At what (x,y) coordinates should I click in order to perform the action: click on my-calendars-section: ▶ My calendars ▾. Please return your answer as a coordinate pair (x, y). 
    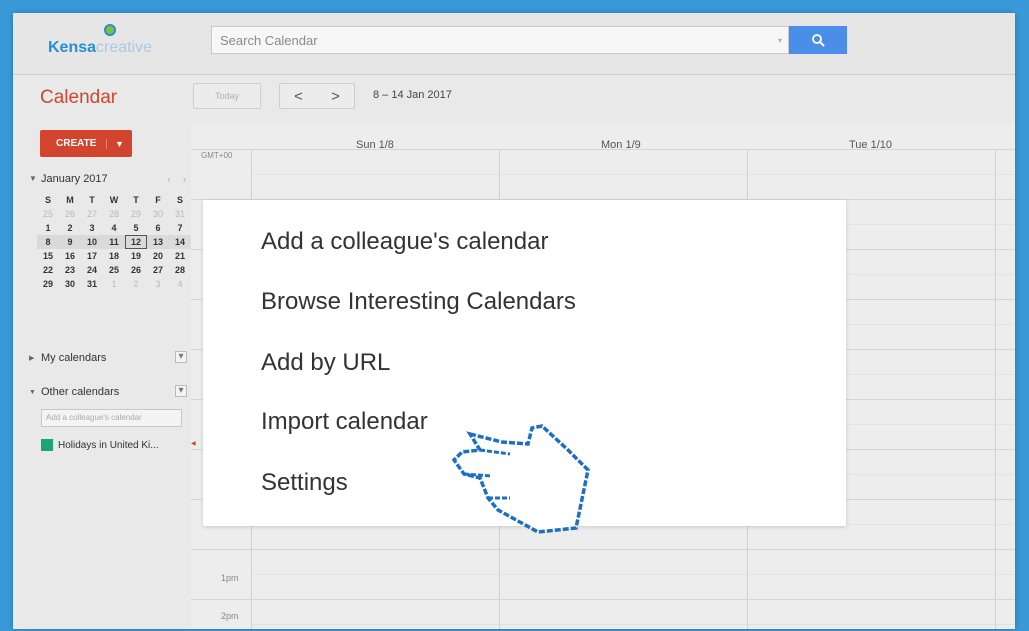
    Looking at the image, I should click on (109, 358).